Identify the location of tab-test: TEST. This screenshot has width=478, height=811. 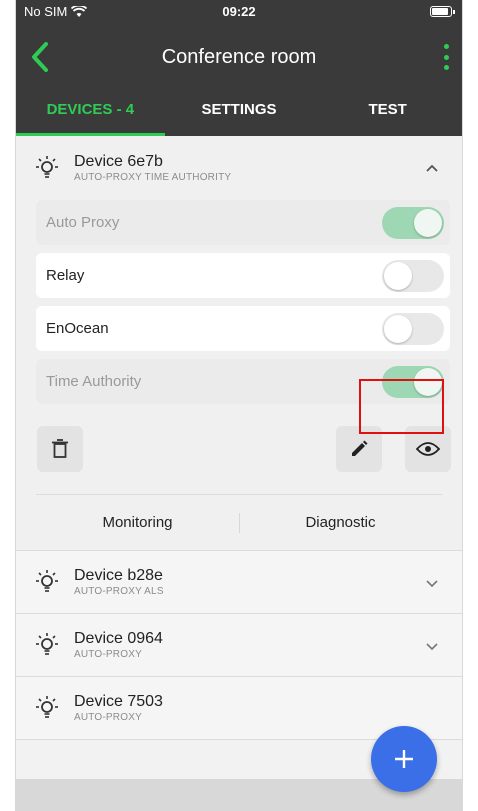
(387, 113).